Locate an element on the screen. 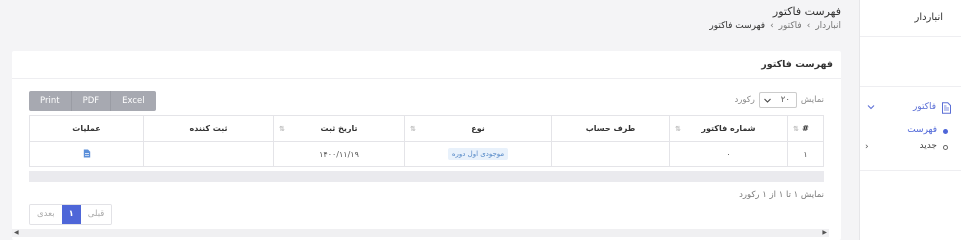  column-header-actions: عملیات is located at coordinates (86, 128).